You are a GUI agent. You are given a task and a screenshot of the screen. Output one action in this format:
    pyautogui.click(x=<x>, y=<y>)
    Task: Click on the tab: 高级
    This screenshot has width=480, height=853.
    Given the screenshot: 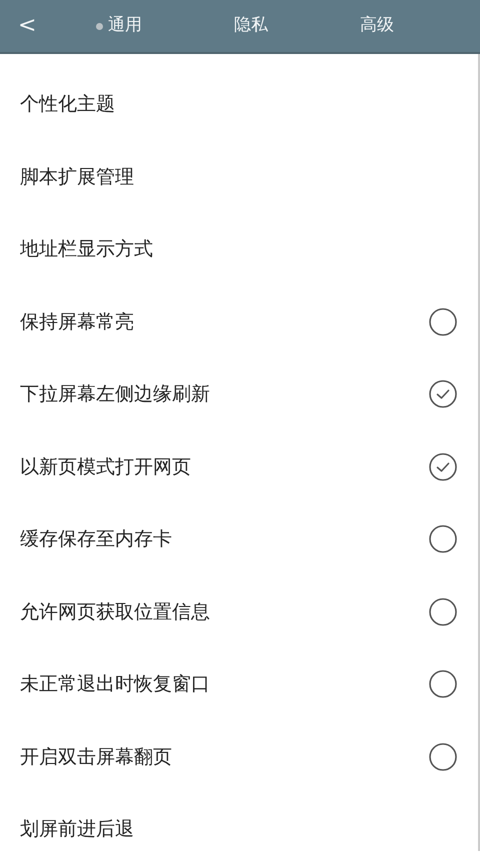 What is the action you would take?
    pyautogui.click(x=377, y=26)
    